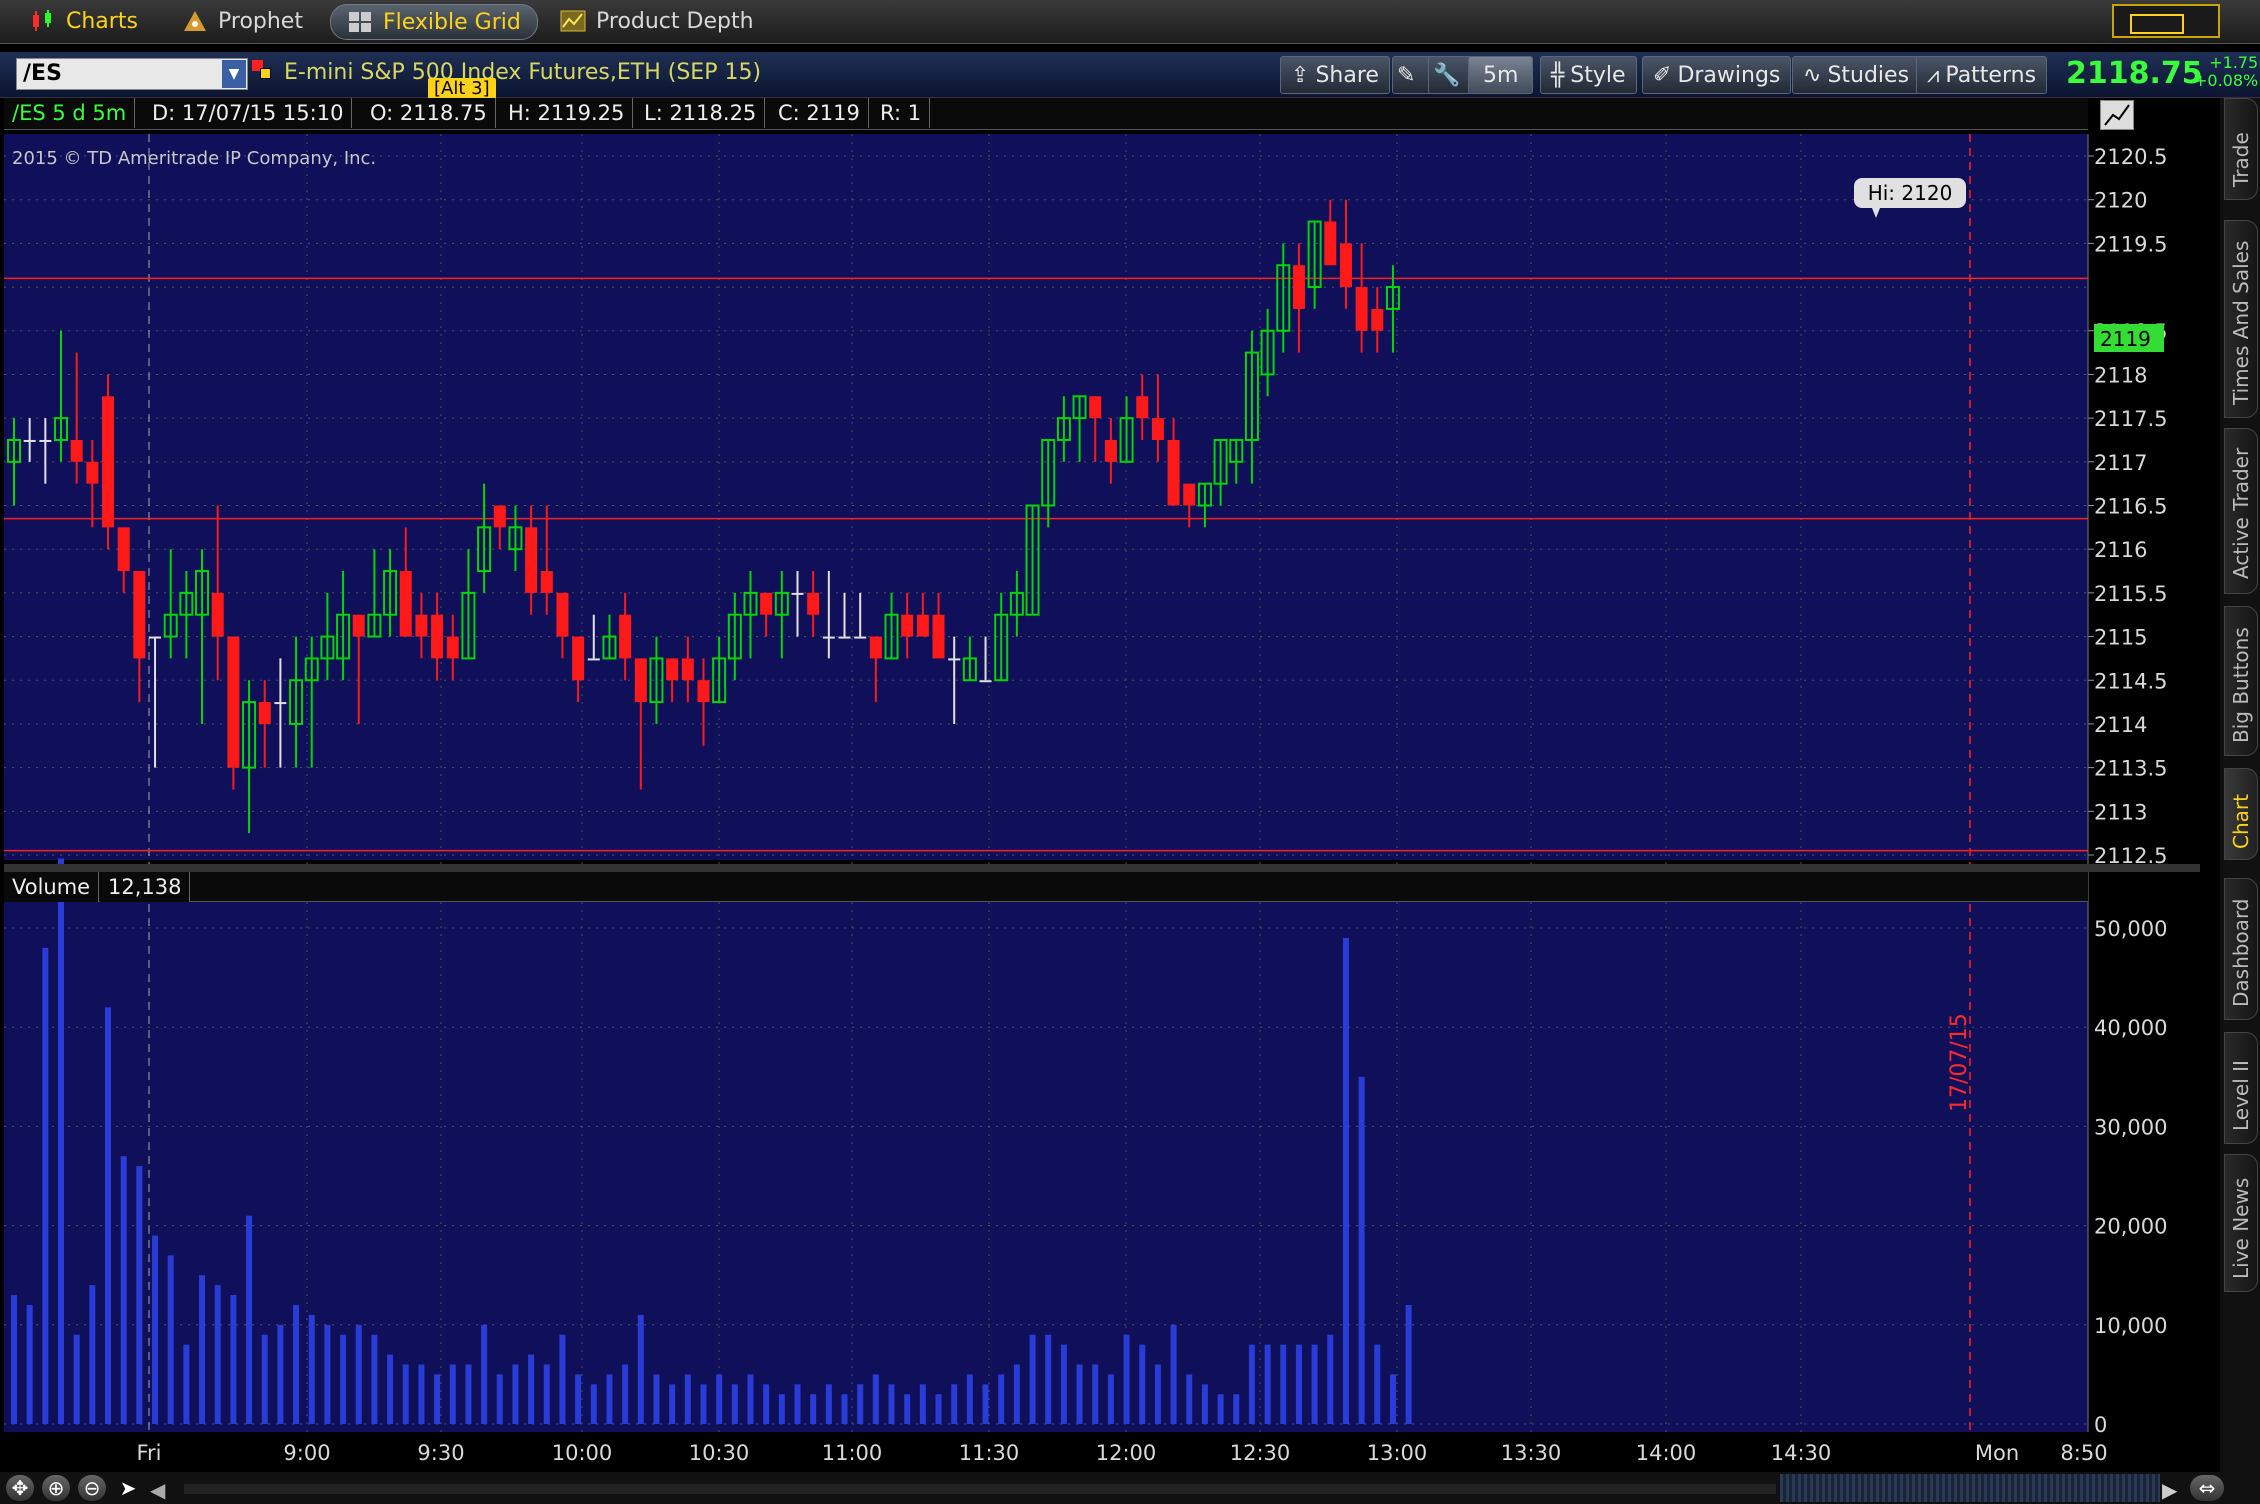 The width and height of the screenshot is (2260, 1504). What do you see at coordinates (2241, 1223) in the screenshot?
I see `side-tab-live-news: Live News` at bounding box center [2241, 1223].